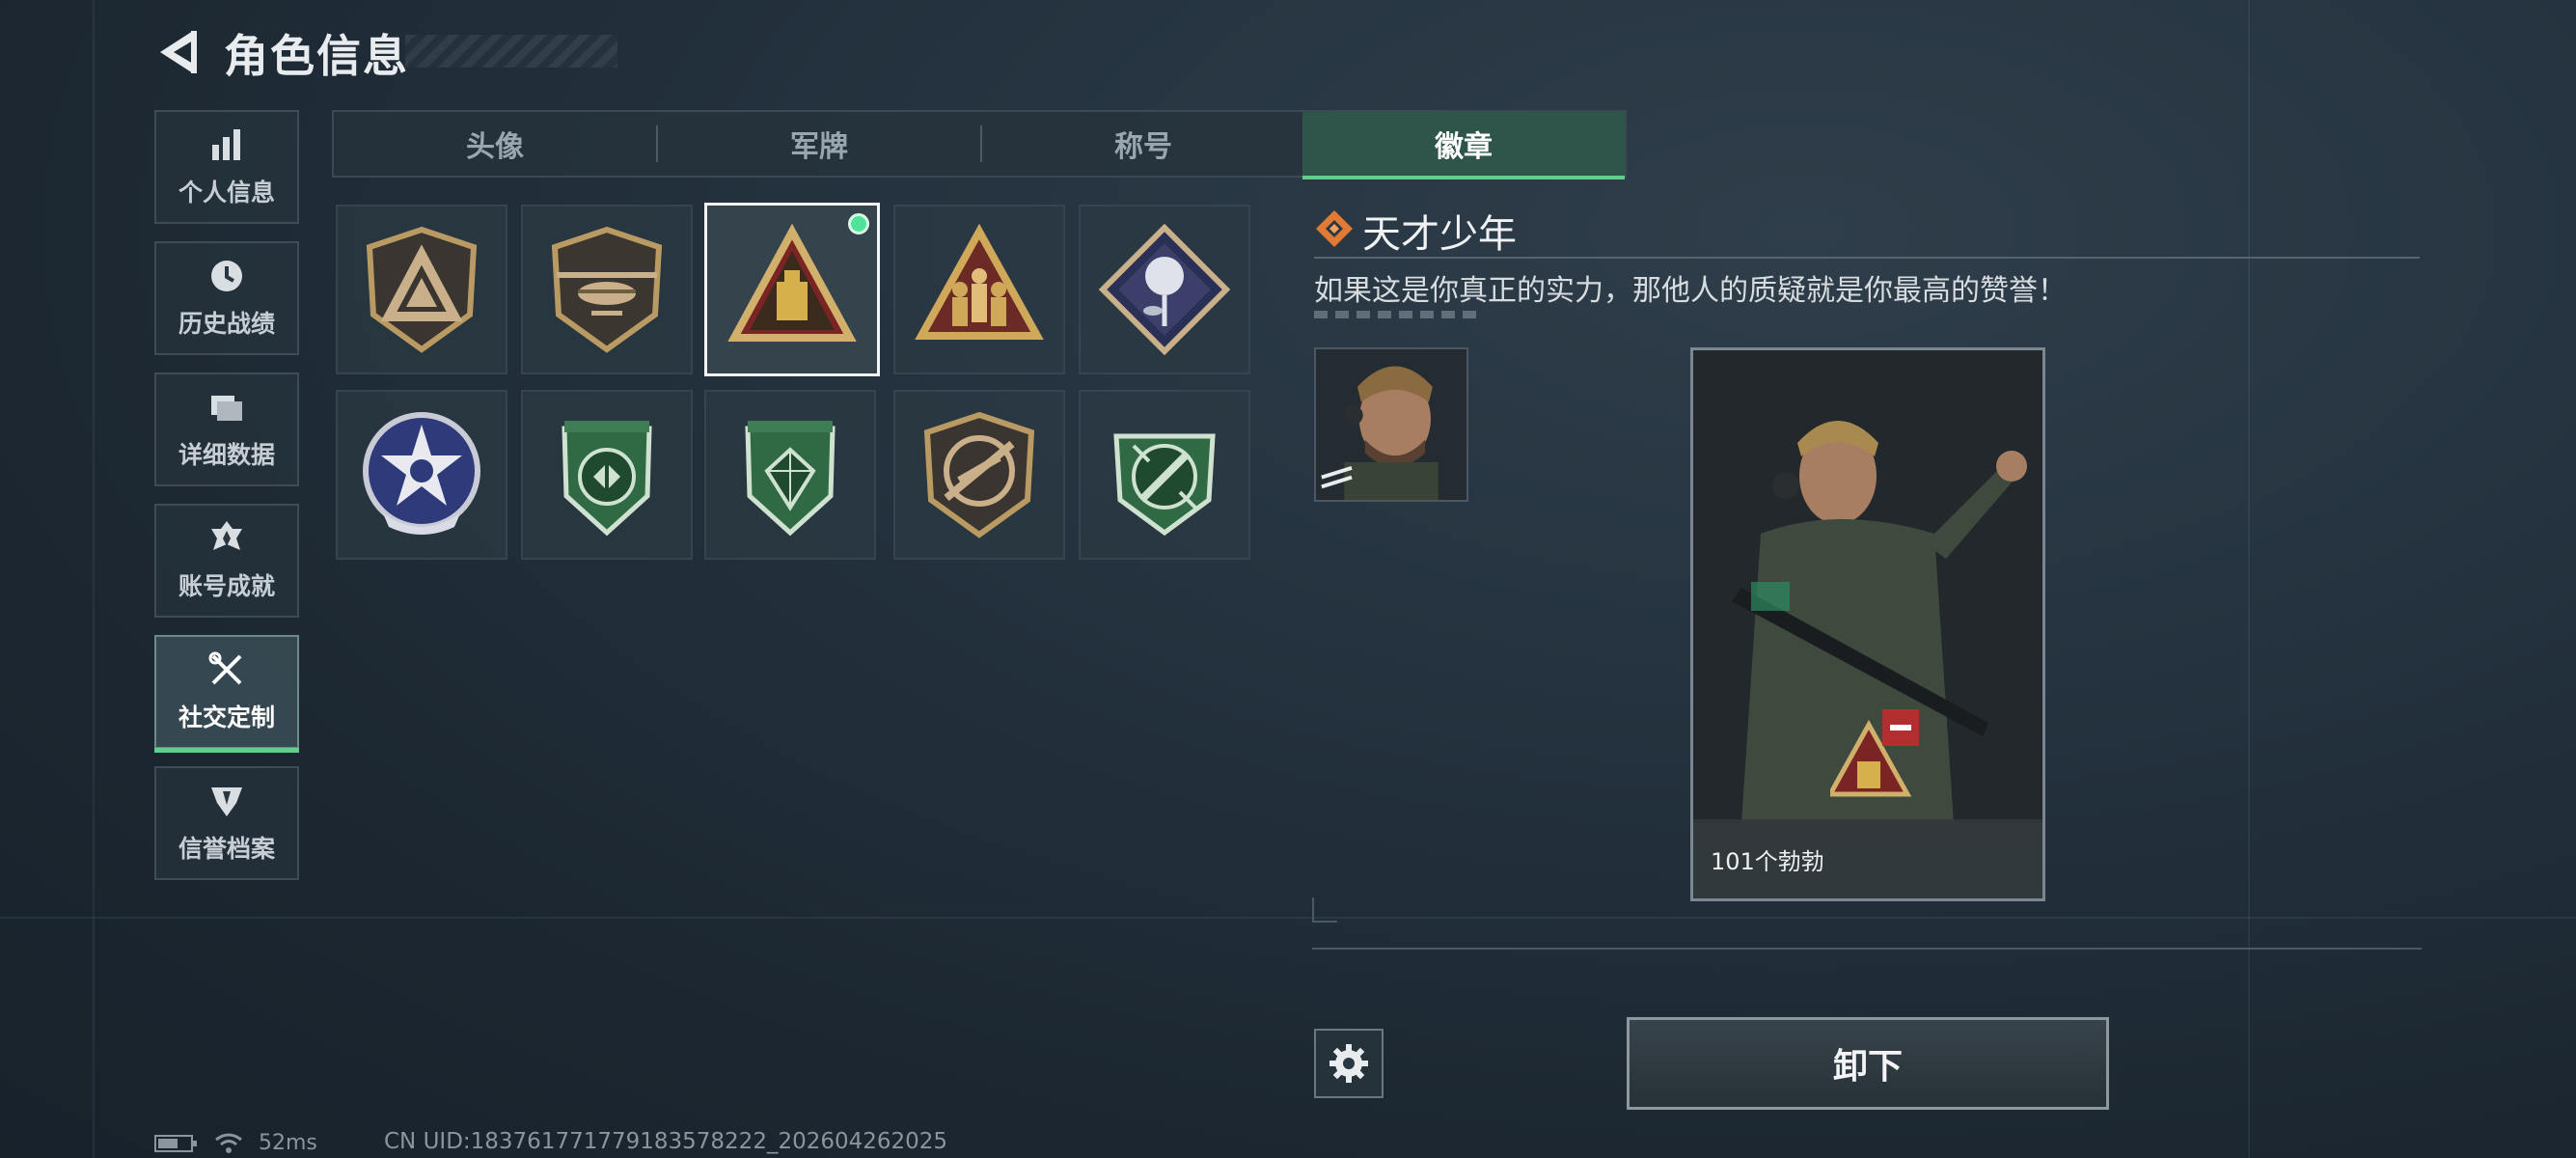 The width and height of the screenshot is (2576, 1158). I want to click on badge-name: 天才少年, so click(1439, 234).